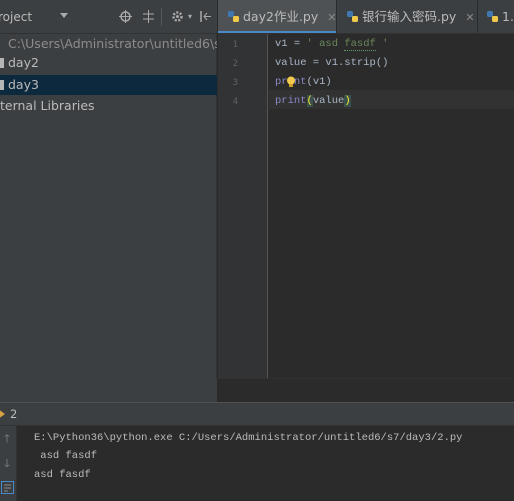 This screenshot has height=501, width=514. I want to click on tab-file-1: 1., so click(496, 16).